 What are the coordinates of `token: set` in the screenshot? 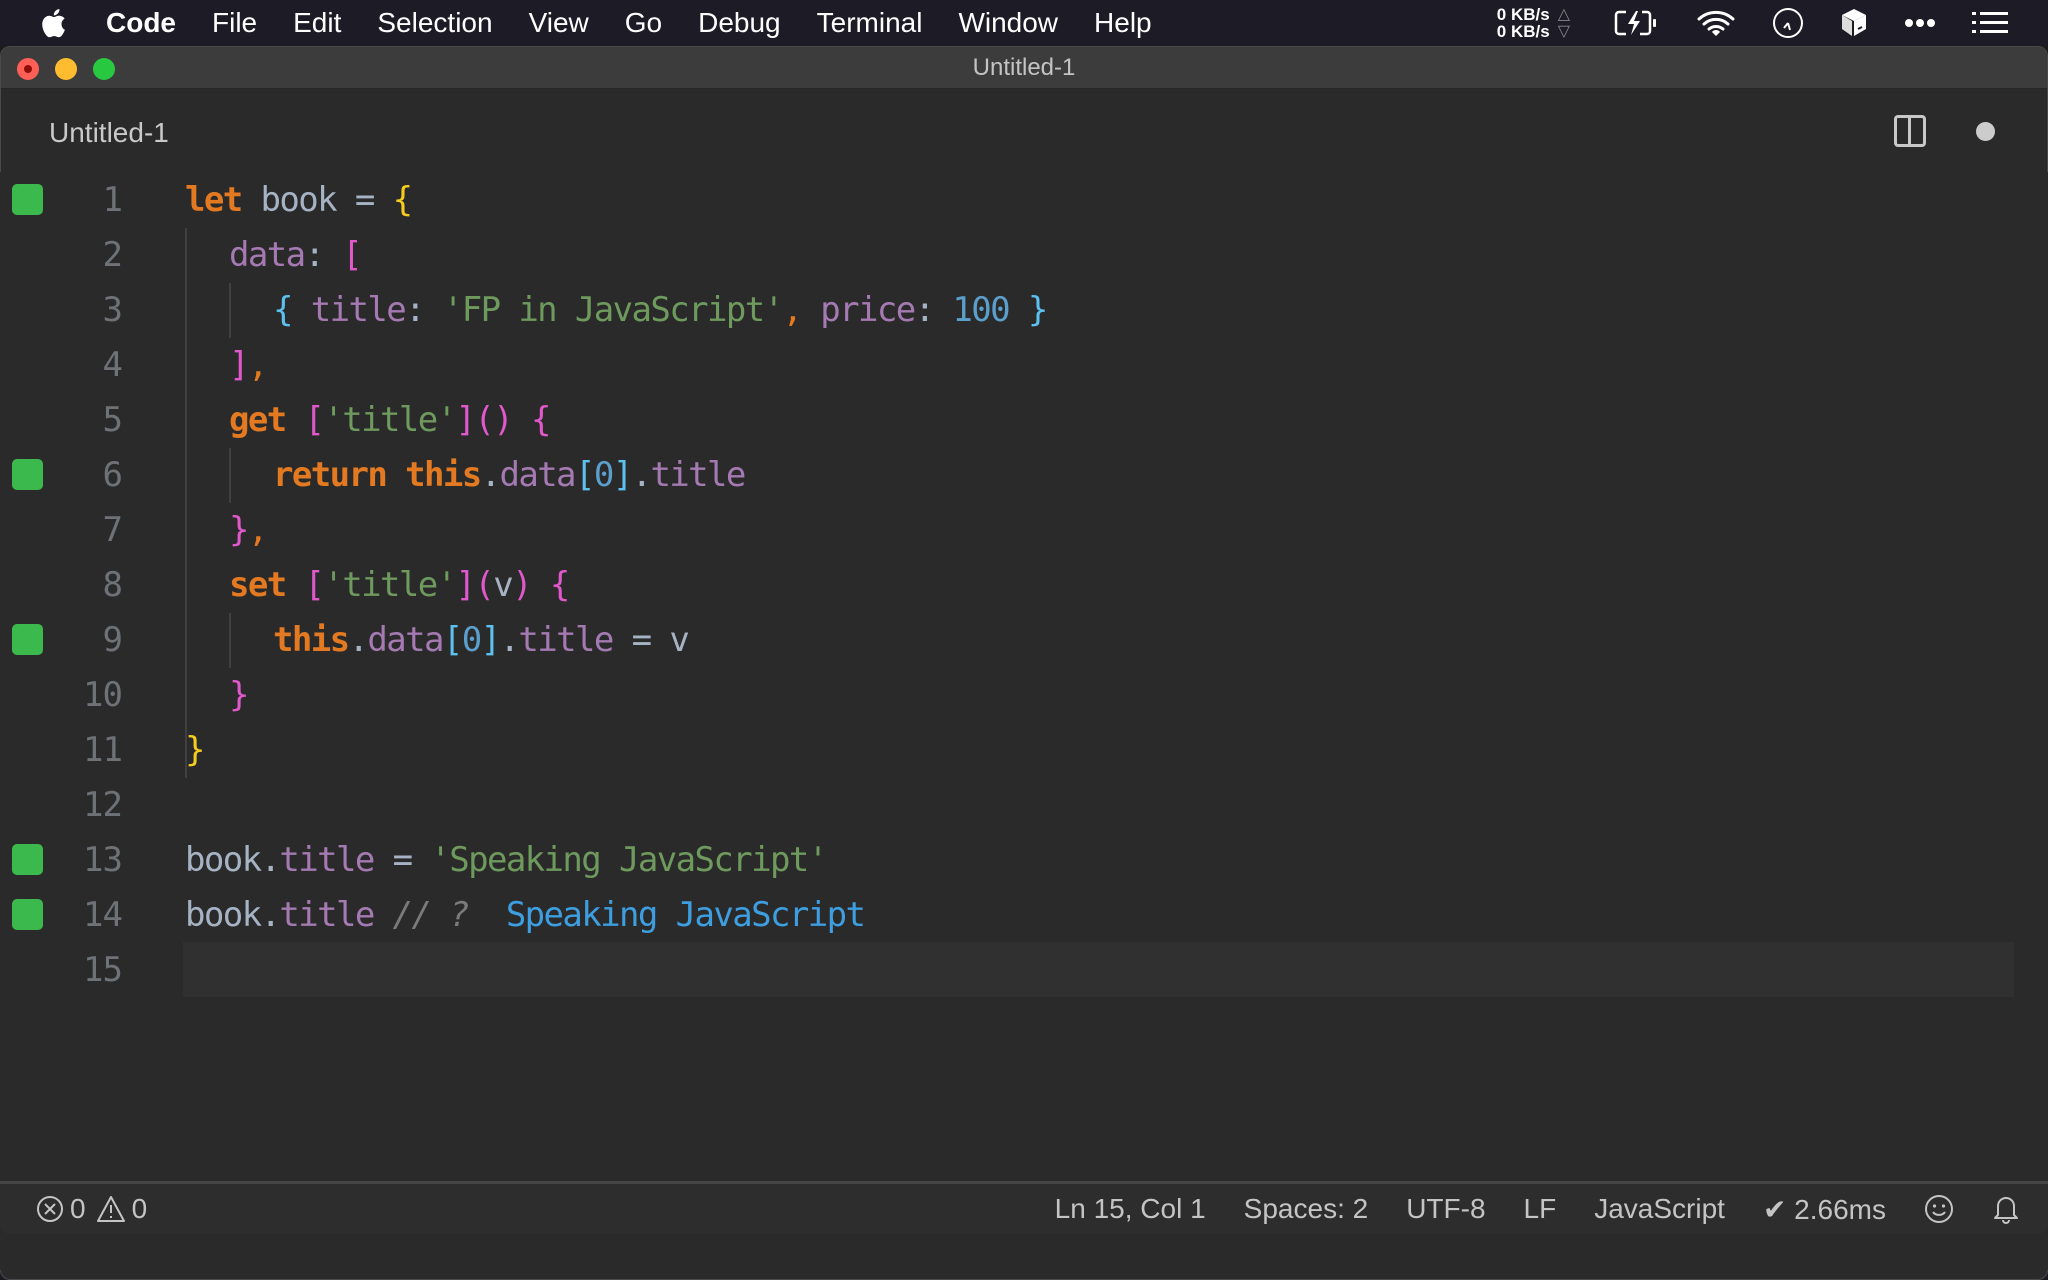 It's located at (258, 584).